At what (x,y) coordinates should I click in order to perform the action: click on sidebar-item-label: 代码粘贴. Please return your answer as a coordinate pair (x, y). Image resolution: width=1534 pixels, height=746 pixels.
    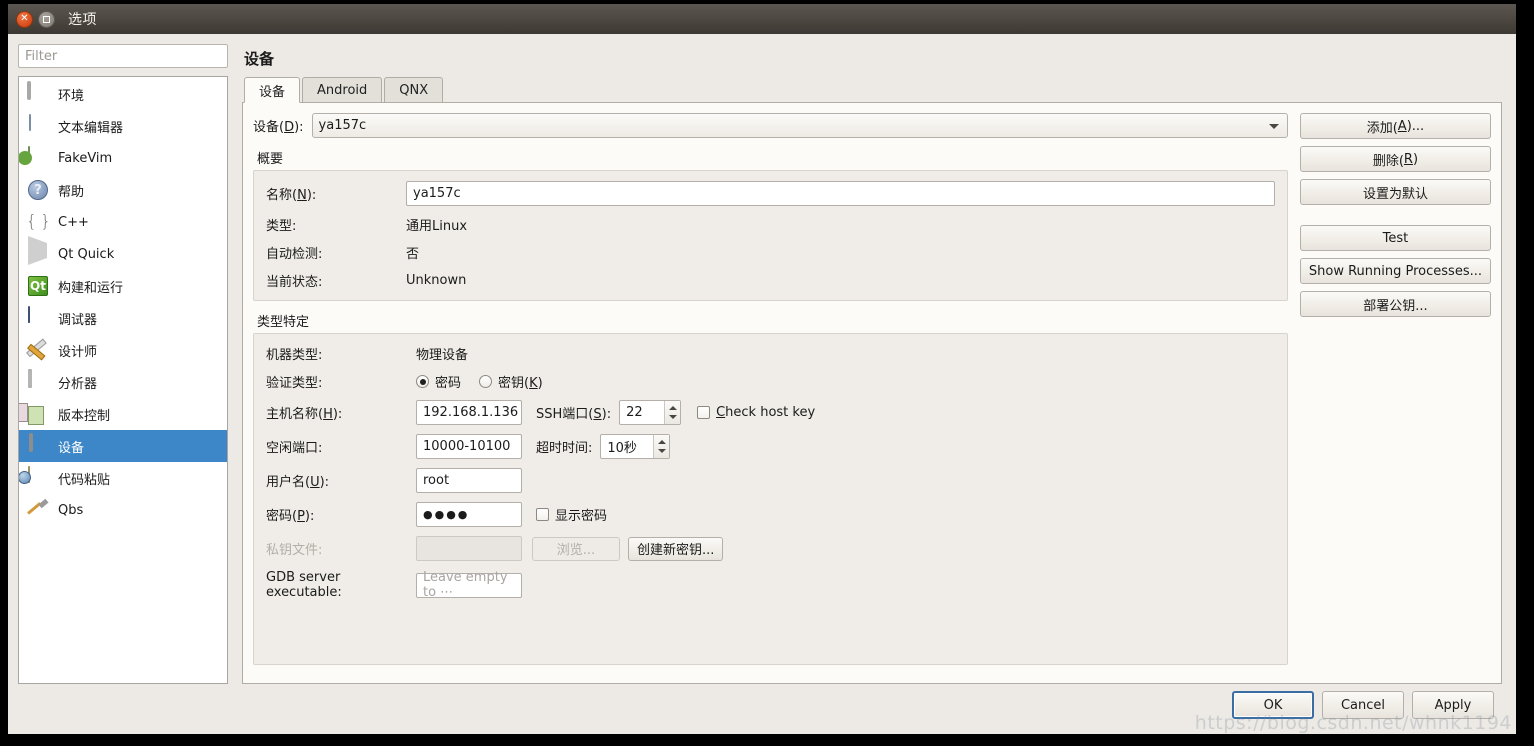
    Looking at the image, I should click on (84, 480).